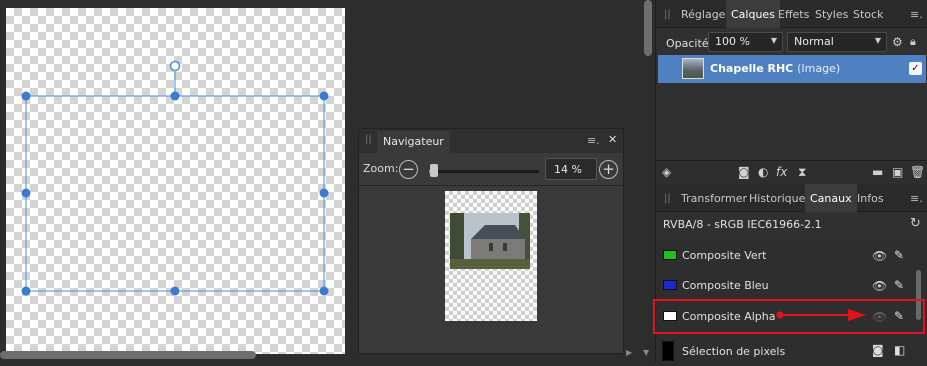 This screenshot has height=366, width=927. I want to click on channel-row-vert: Composite Vert 👁︎ ✎, so click(786, 256).